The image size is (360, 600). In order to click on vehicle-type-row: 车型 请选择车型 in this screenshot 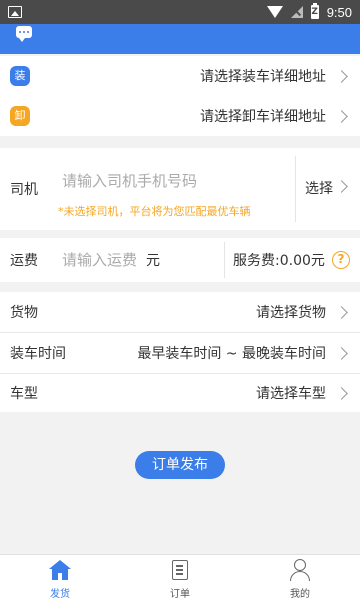, I will do `click(180, 393)`.